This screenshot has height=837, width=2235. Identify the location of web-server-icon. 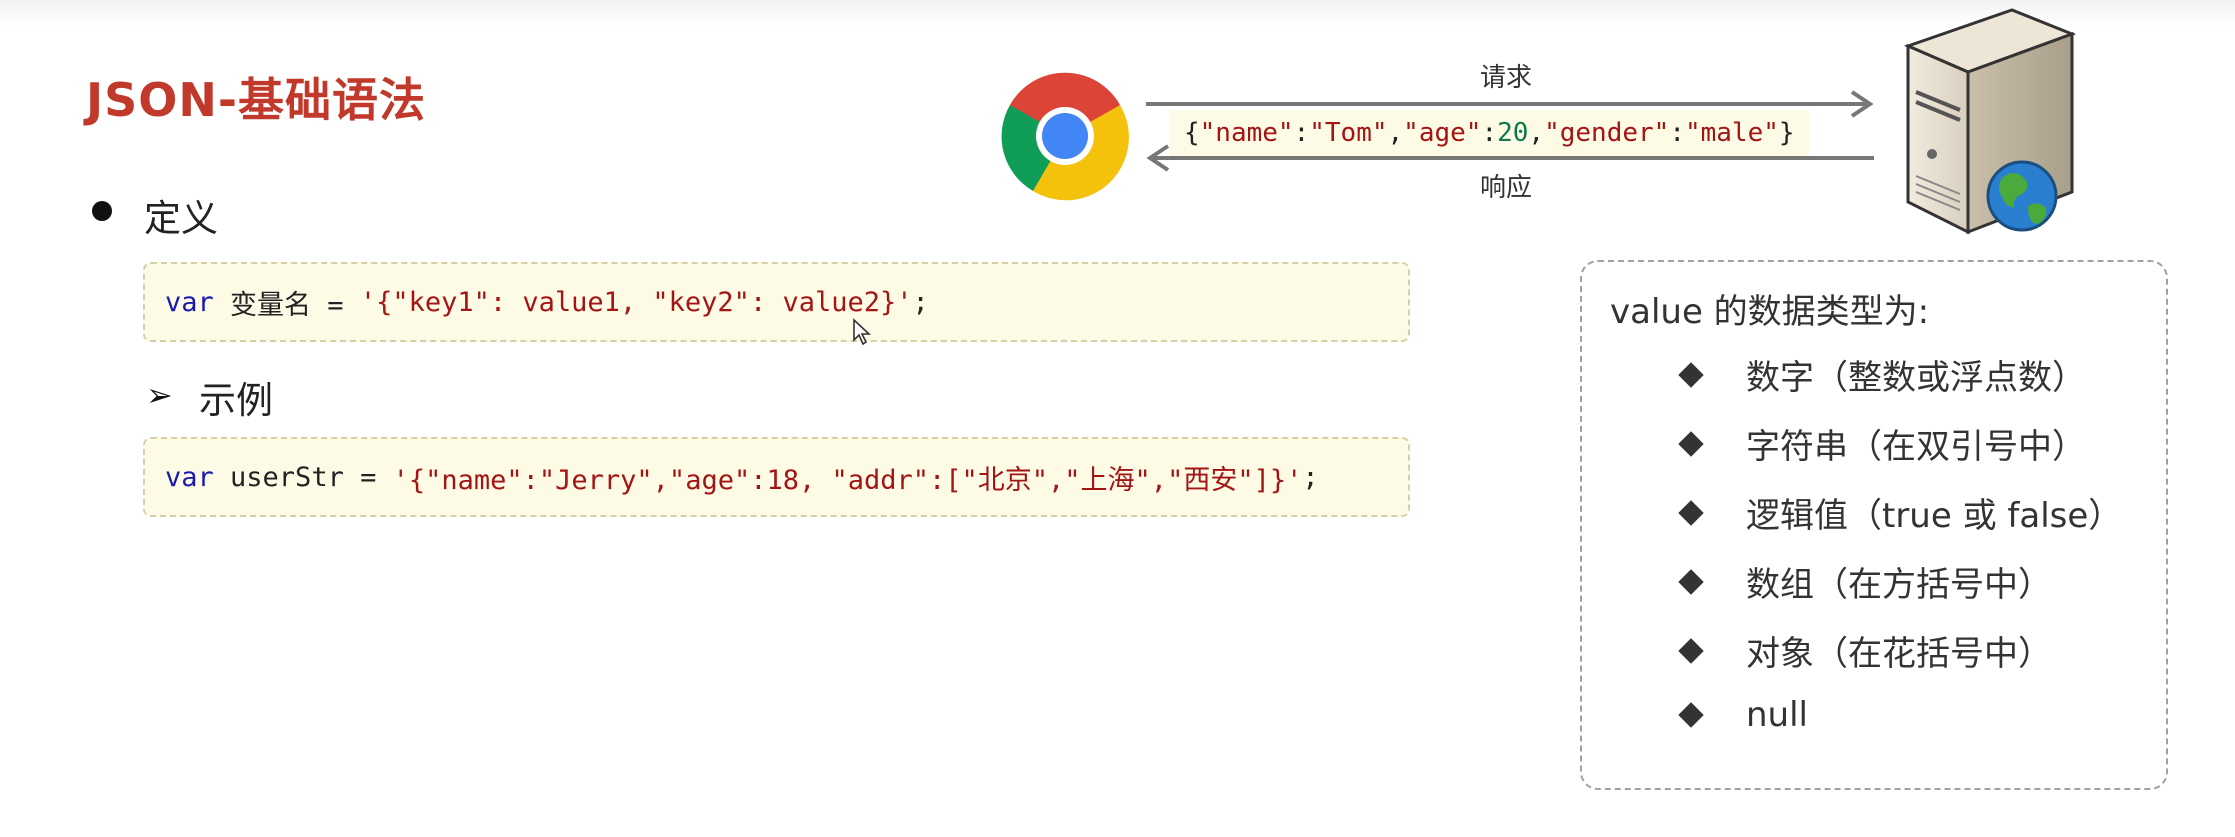
(1990, 121).